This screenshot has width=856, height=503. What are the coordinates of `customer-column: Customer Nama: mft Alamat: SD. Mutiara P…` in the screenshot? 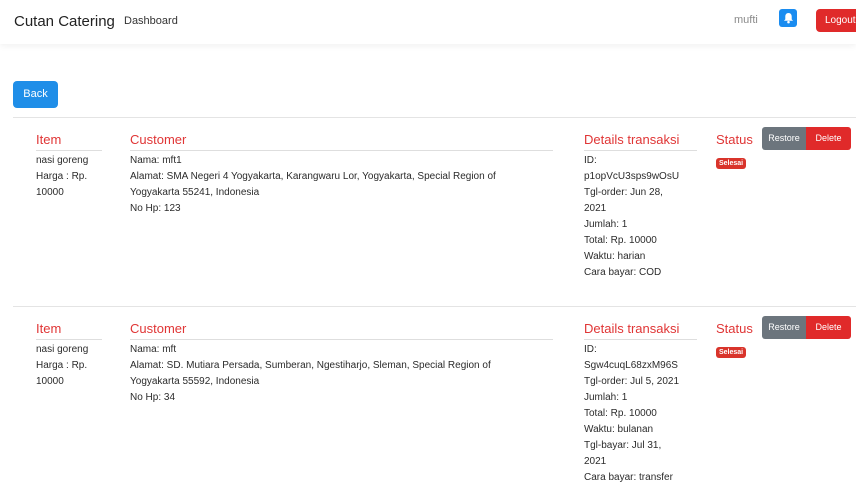 It's located at (341, 363).